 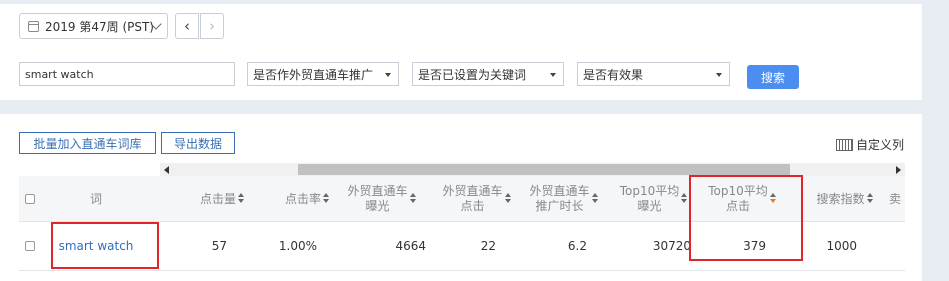 I want to click on promo-status-value: 是否作外贸直通车推广, so click(x=313, y=74).